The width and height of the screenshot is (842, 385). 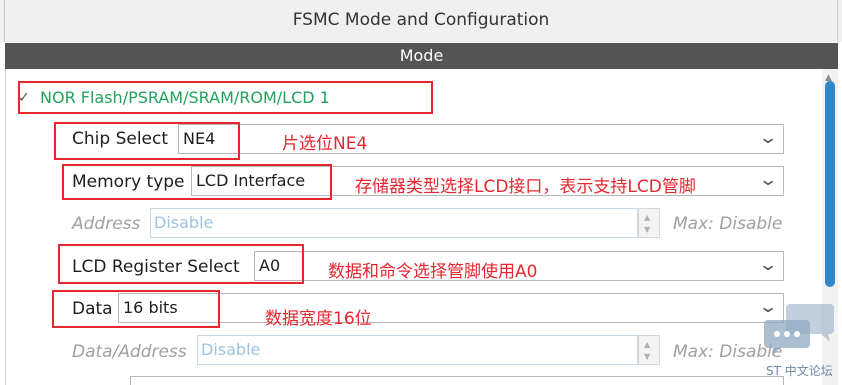 I want to click on chat-bubbles-icon, so click(x=799, y=330).